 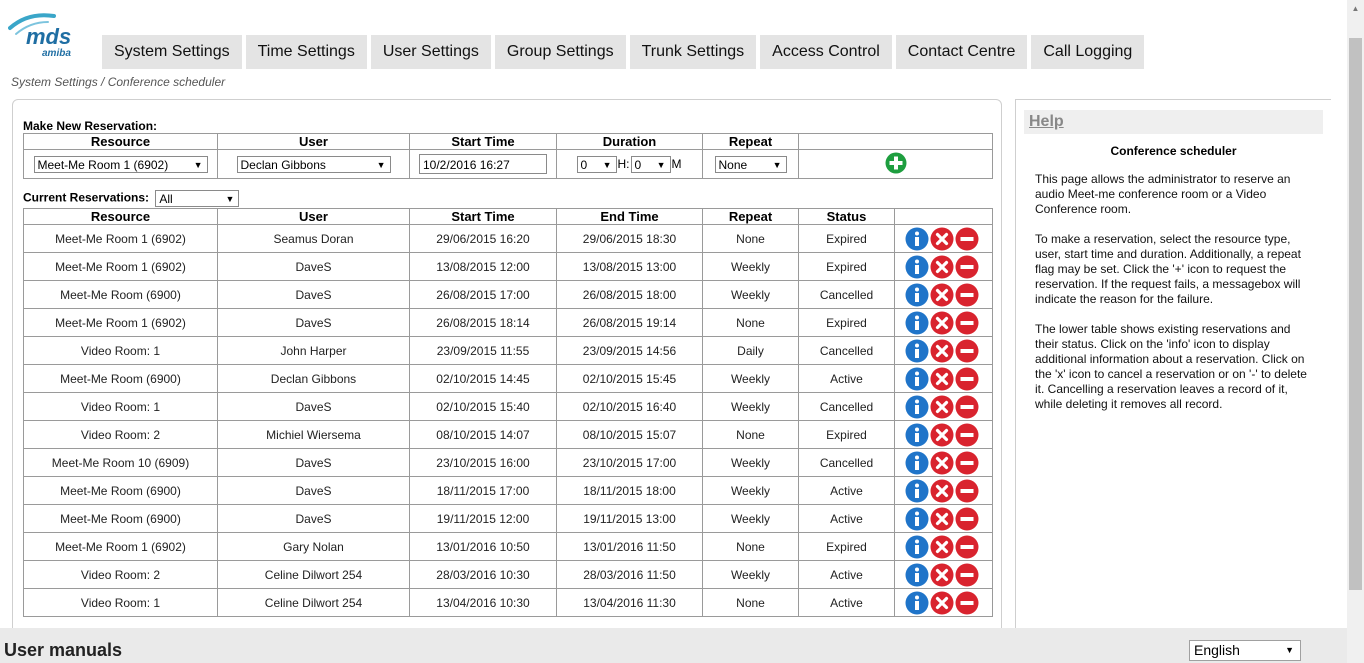 I want to click on scroll-up-icon: ▲, so click(x=1355, y=8).